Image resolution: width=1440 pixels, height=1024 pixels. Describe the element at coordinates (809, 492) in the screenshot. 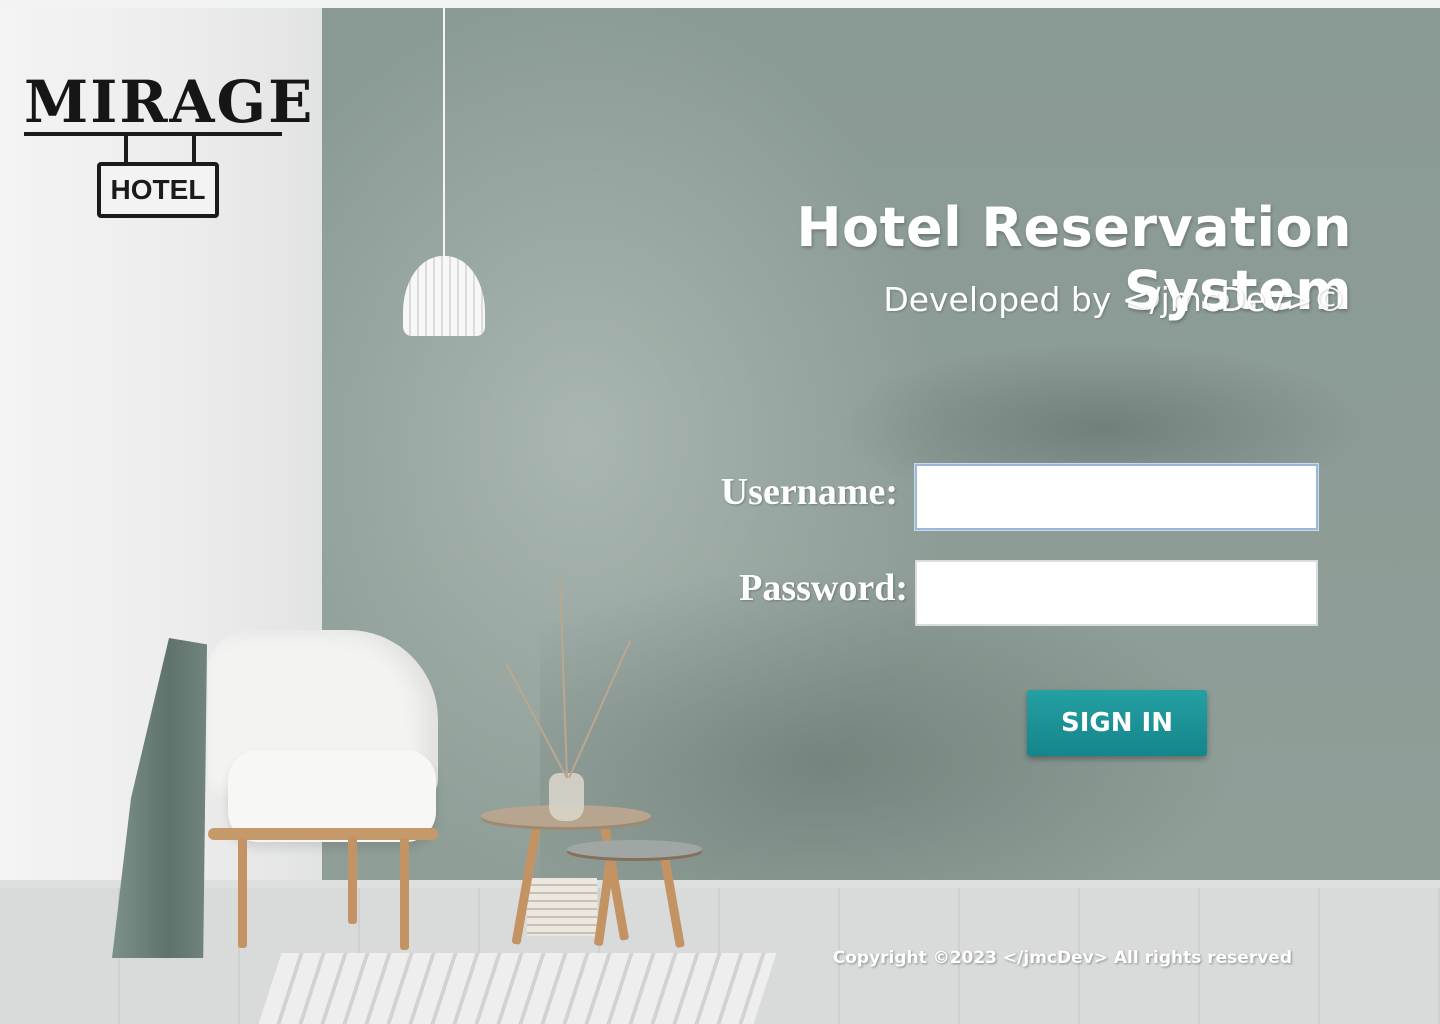

I see `username-label: Username:` at that location.